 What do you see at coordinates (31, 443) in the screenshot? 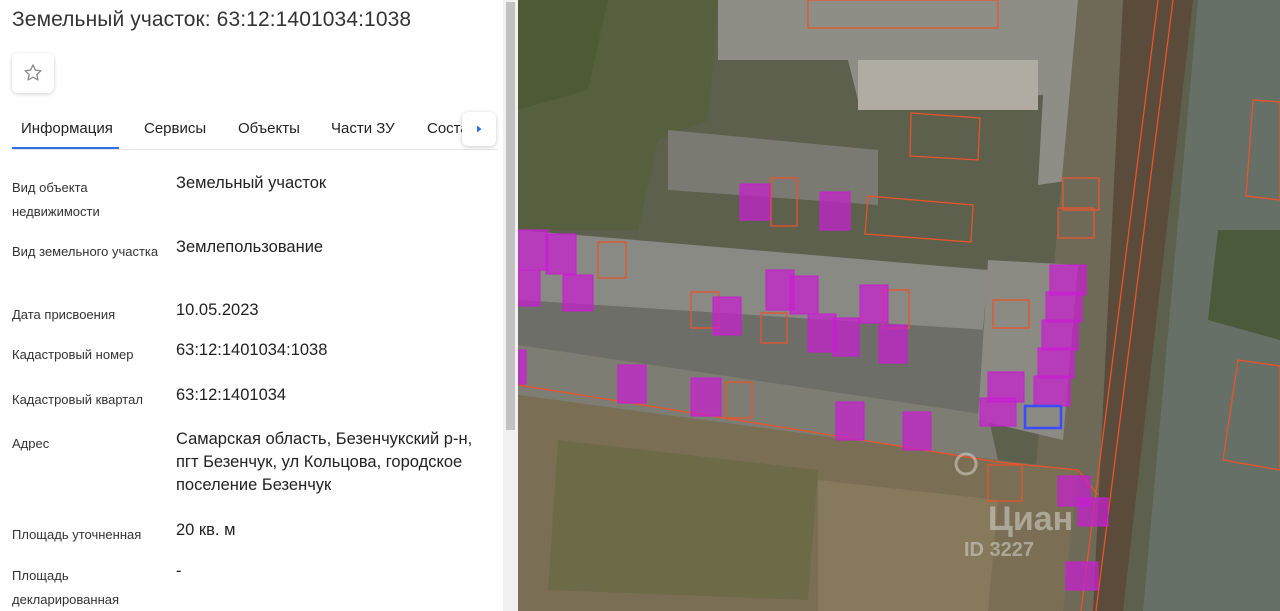
I see `field-label: Адрес` at bounding box center [31, 443].